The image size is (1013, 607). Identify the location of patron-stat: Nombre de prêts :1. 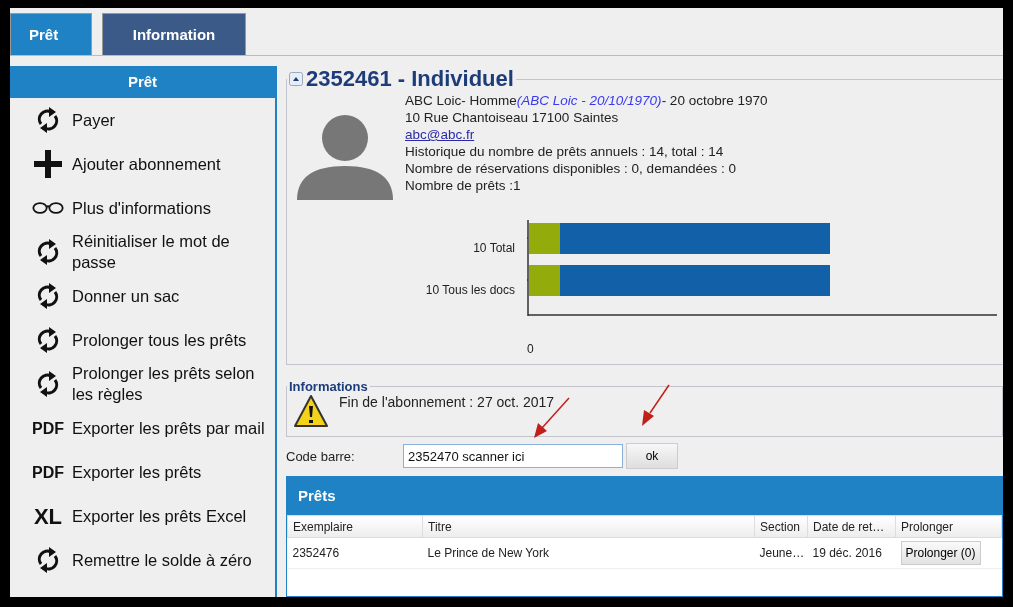
(463, 185).